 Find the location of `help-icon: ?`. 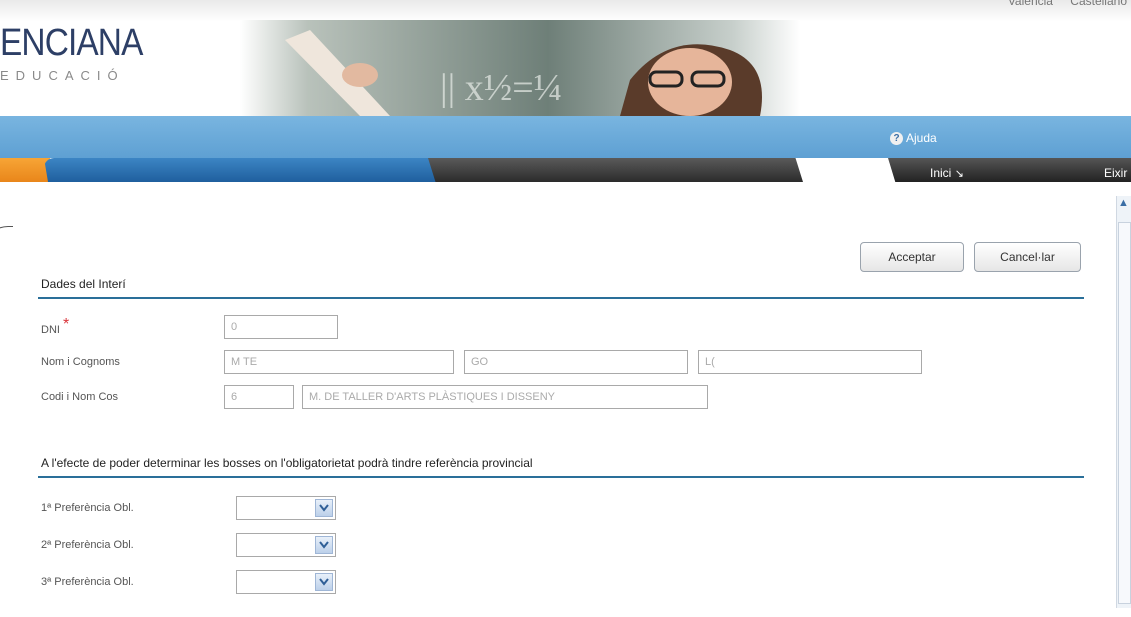

help-icon: ? is located at coordinates (896, 138).